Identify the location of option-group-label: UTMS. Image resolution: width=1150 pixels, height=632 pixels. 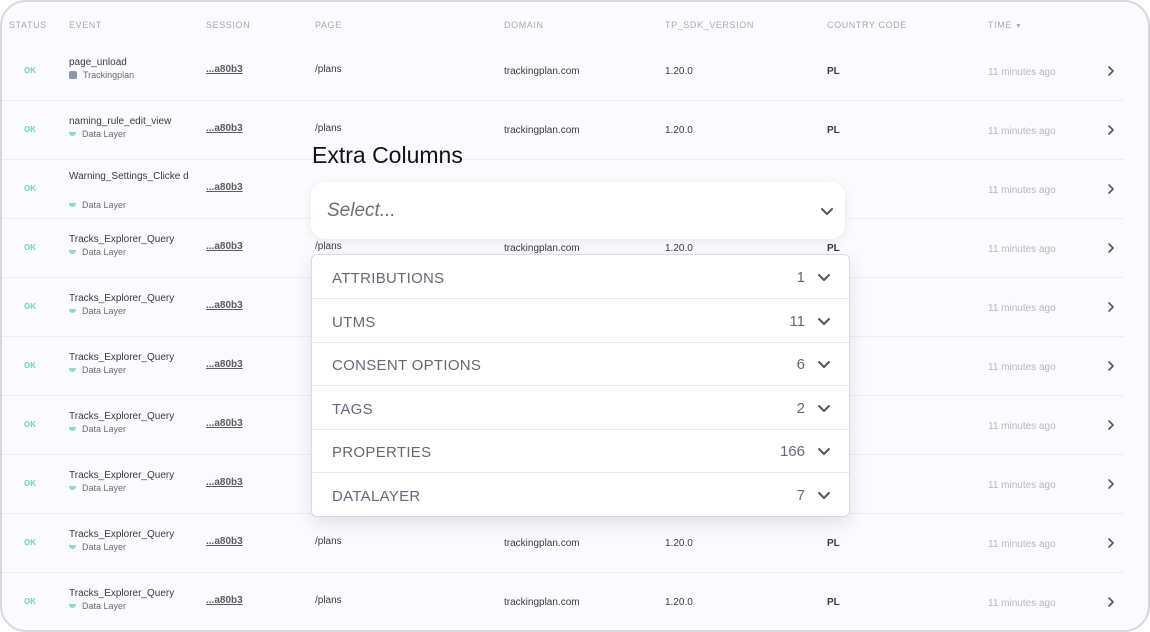
(354, 322).